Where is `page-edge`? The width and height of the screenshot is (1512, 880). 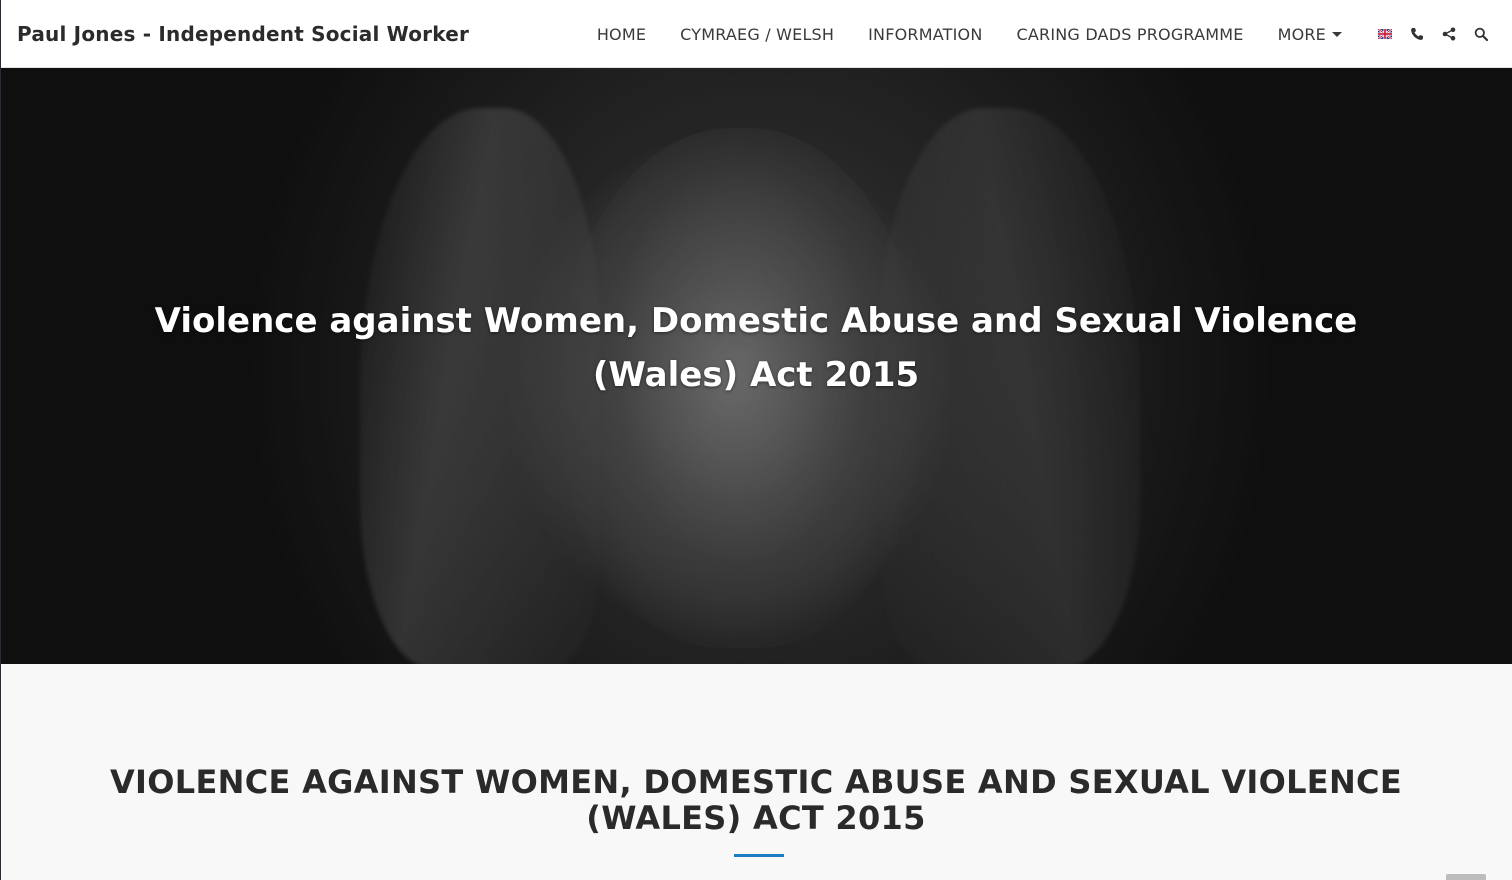 page-edge is located at coordinates (0, 440).